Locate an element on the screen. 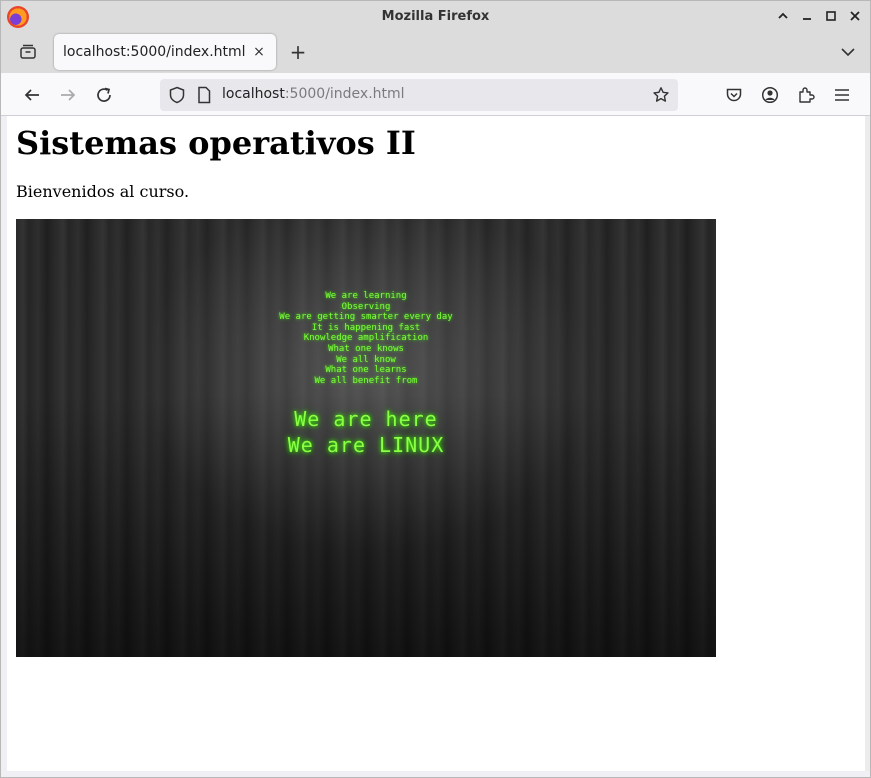 The height and width of the screenshot is (778, 871). puzzle-icon is located at coordinates (807, 95).